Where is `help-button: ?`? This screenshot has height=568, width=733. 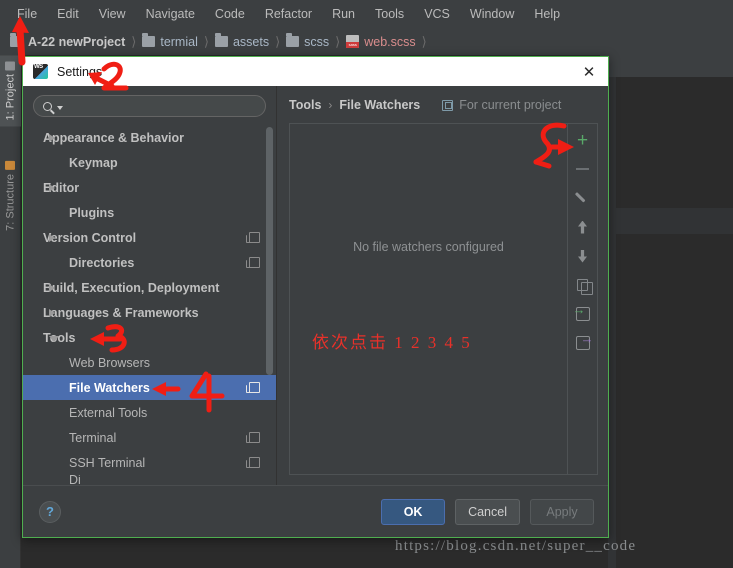
help-button: ? is located at coordinates (50, 511).